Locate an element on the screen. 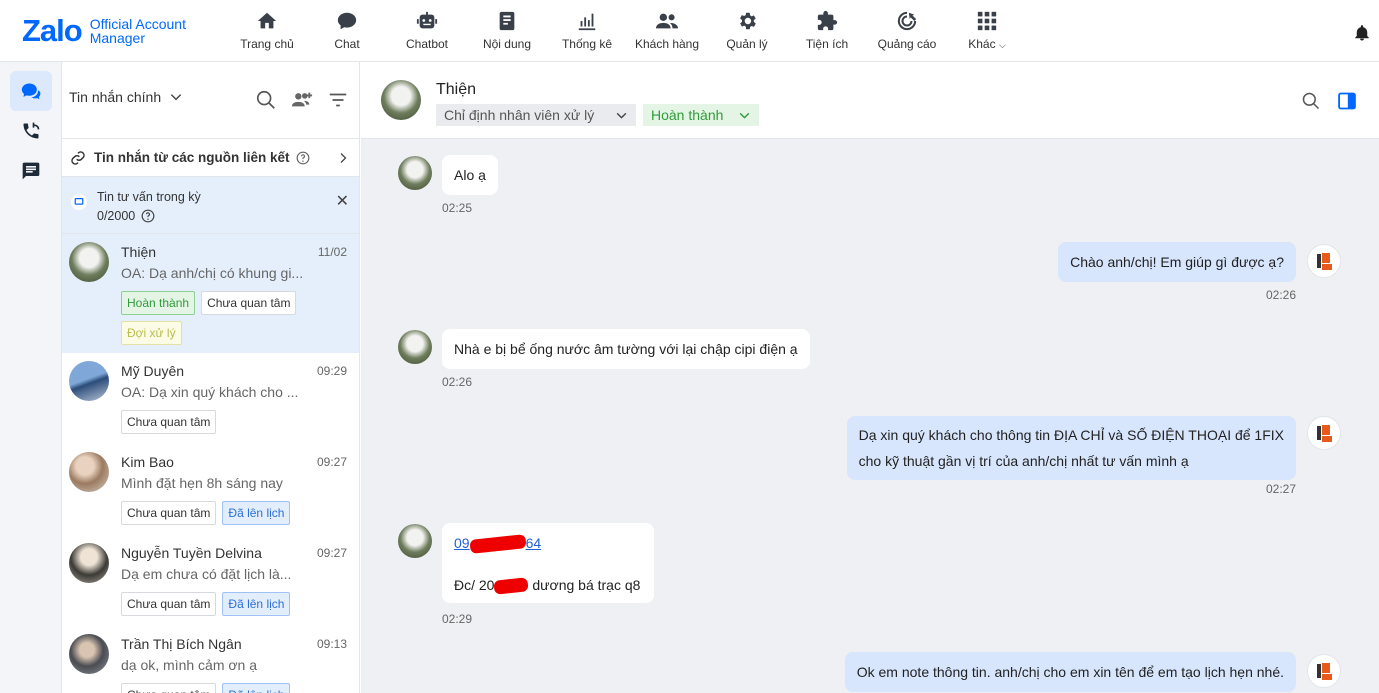 This screenshot has height=693, width=1379. link-icon is located at coordinates (78, 157).